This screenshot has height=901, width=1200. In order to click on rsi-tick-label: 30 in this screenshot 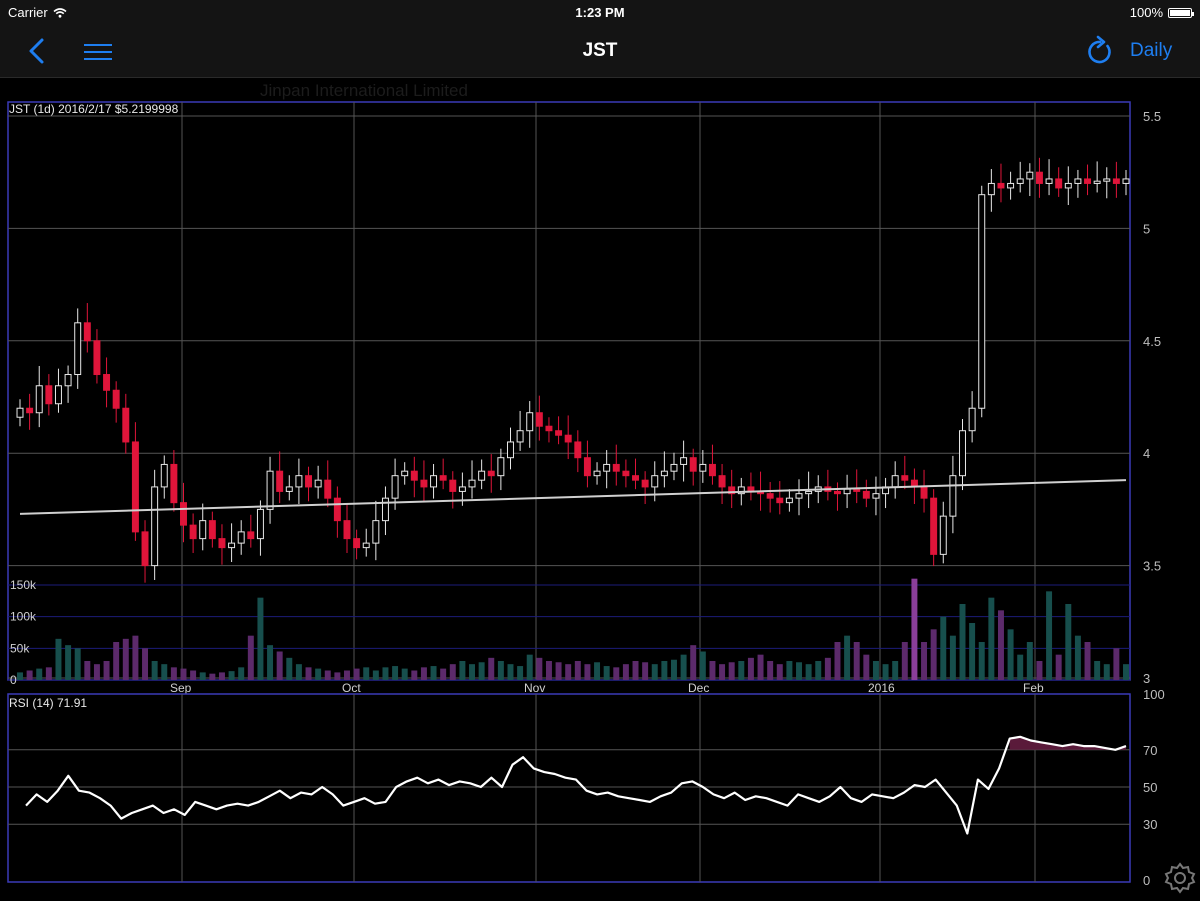, I will do `click(1150, 824)`.